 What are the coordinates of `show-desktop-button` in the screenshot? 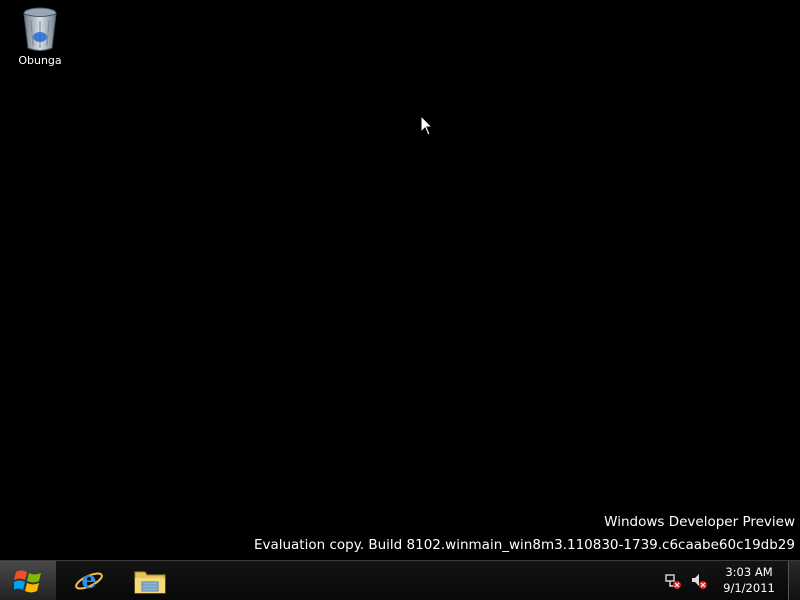 It's located at (794, 580).